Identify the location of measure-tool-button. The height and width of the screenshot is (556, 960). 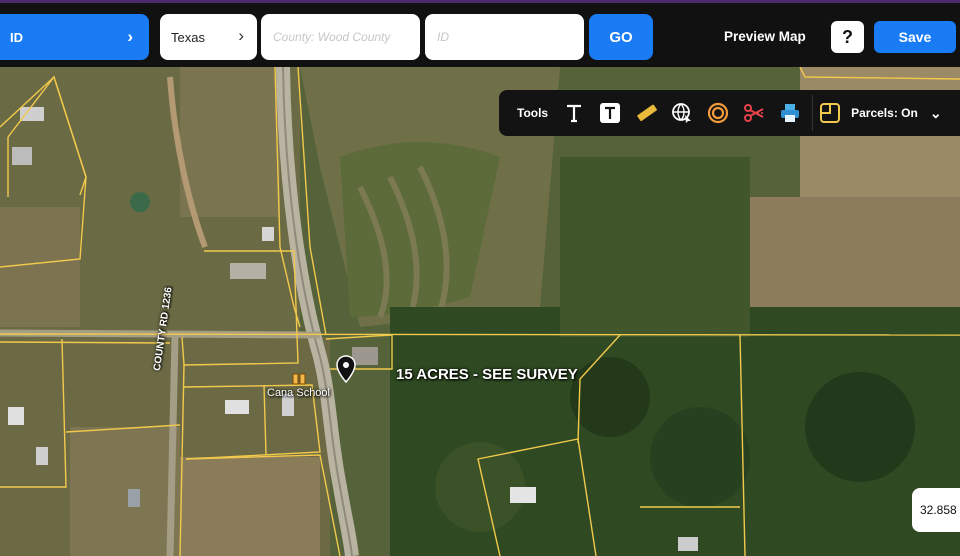
(646, 113).